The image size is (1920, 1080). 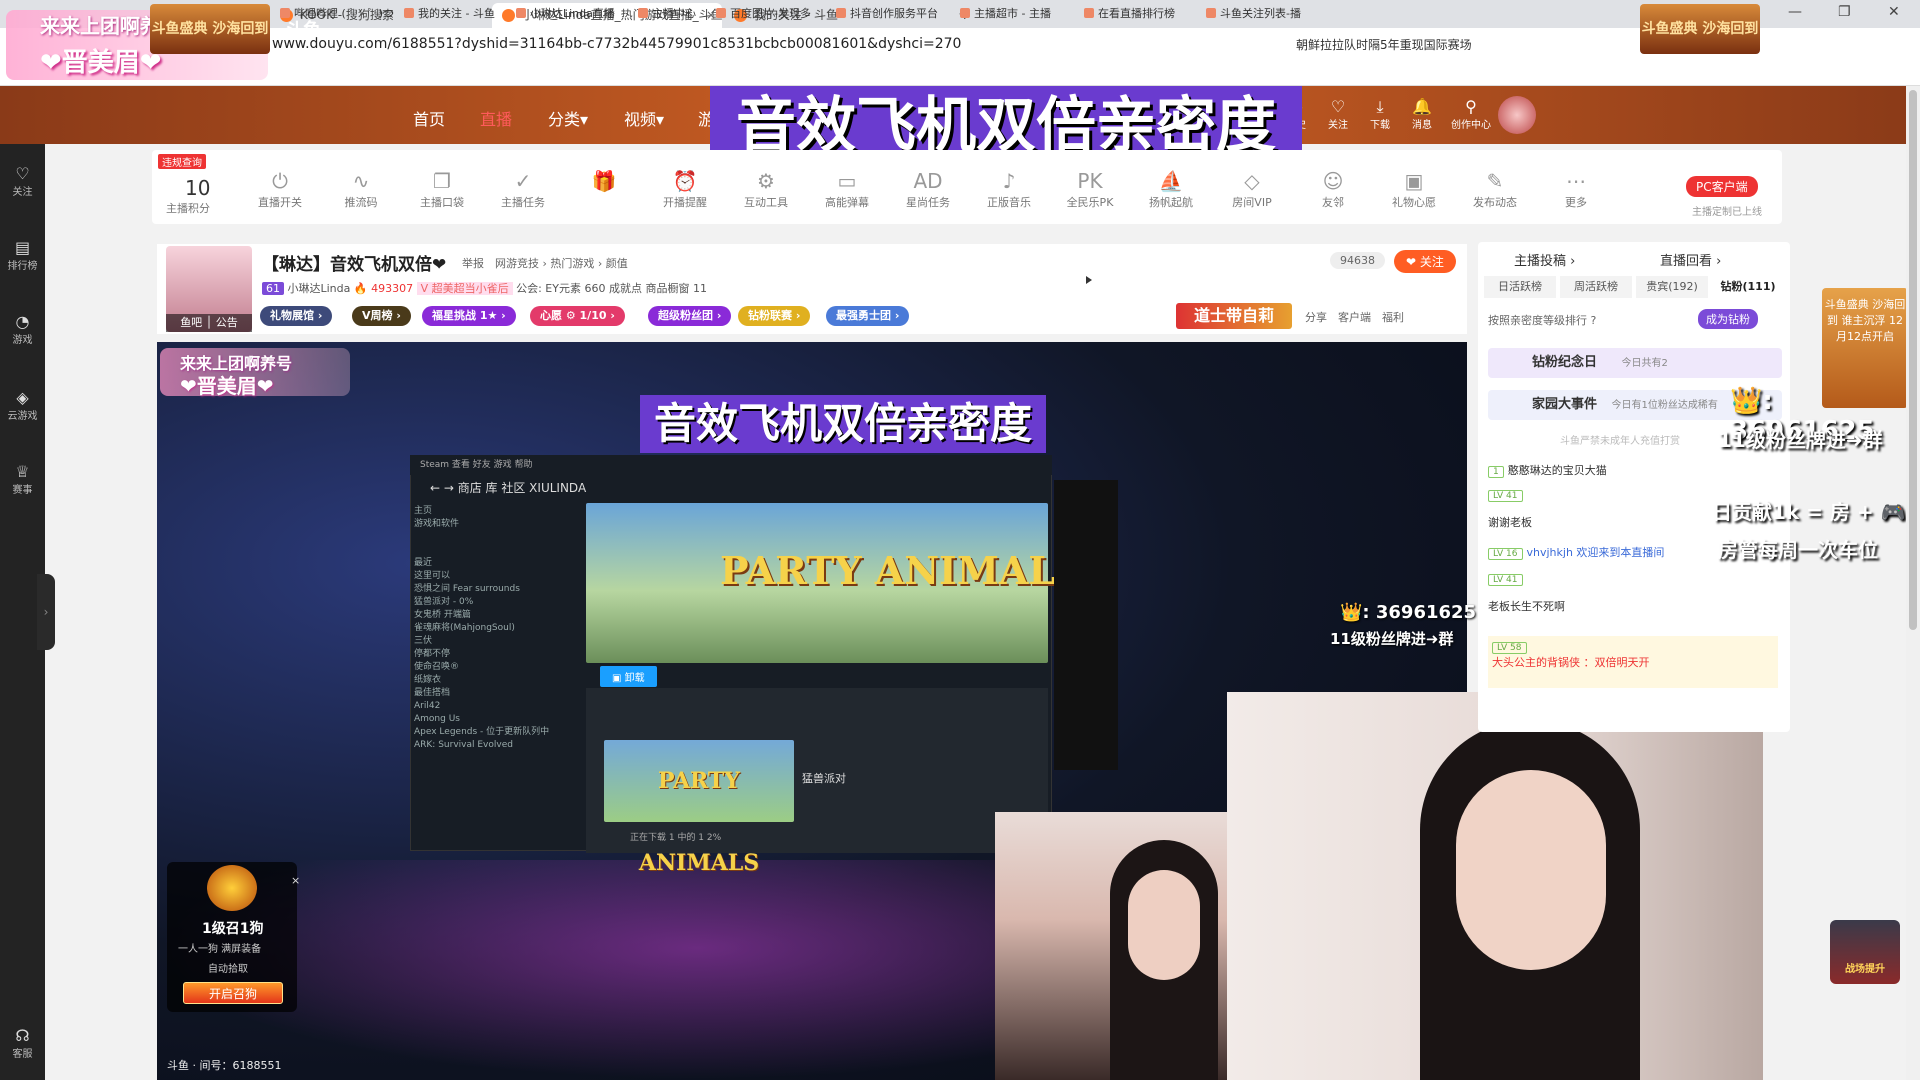 What do you see at coordinates (1414, 189) in the screenshot?
I see `toolbar-tool: ▣ 礼物心愿` at bounding box center [1414, 189].